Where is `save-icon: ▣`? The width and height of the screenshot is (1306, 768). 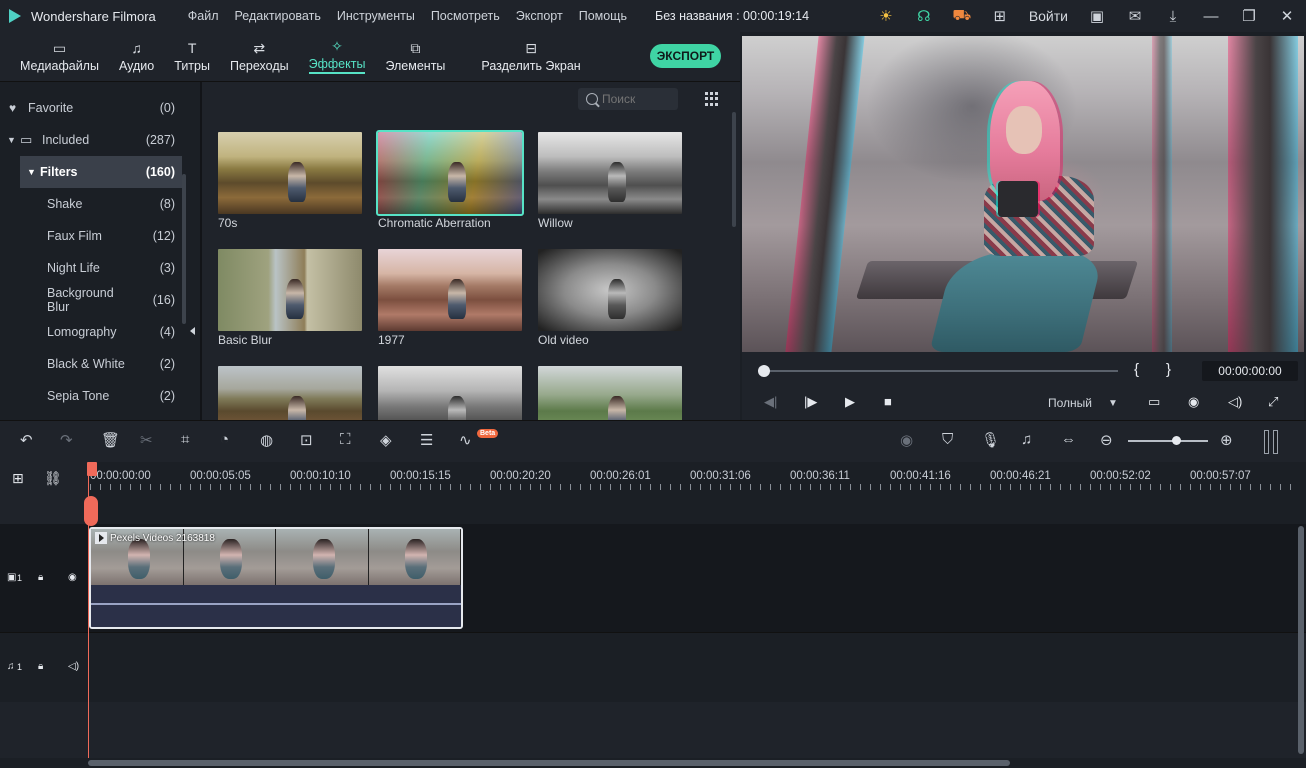 save-icon: ▣ is located at coordinates (1097, 16).